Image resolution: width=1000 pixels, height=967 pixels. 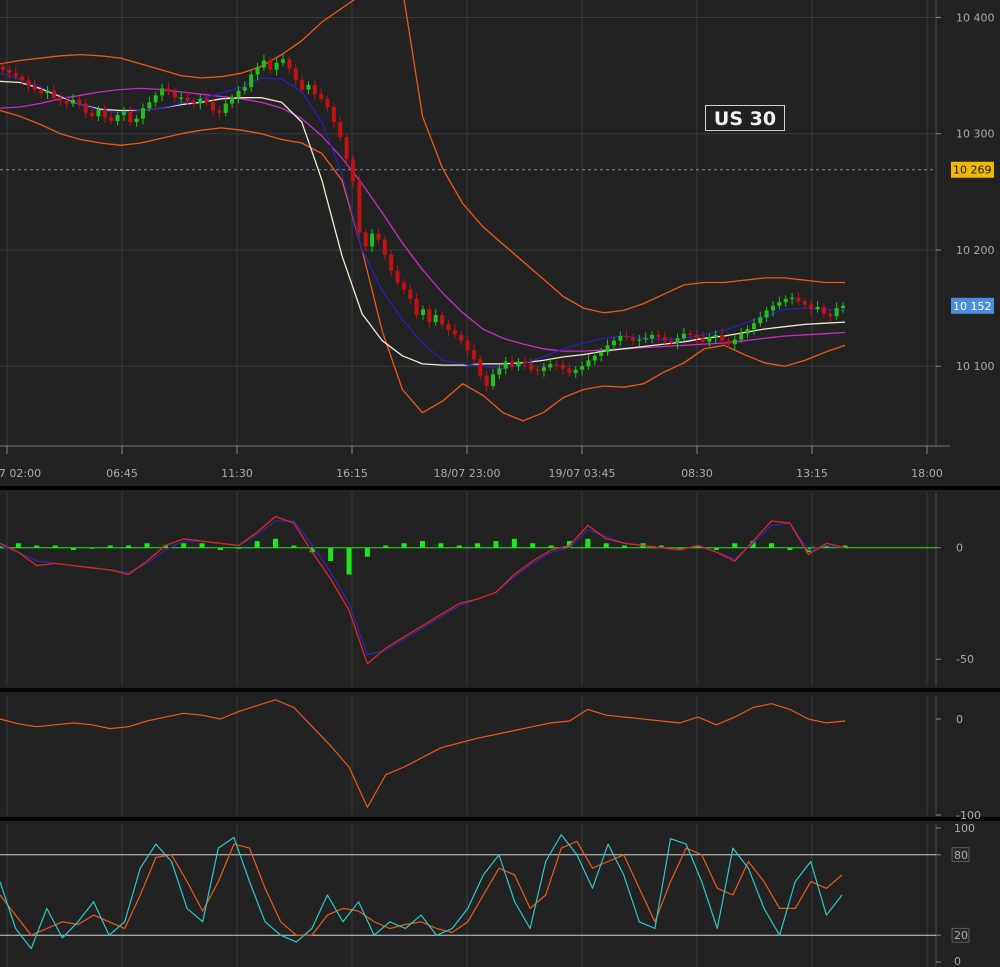 I want to click on candle-74-body, so click(x=473, y=354).